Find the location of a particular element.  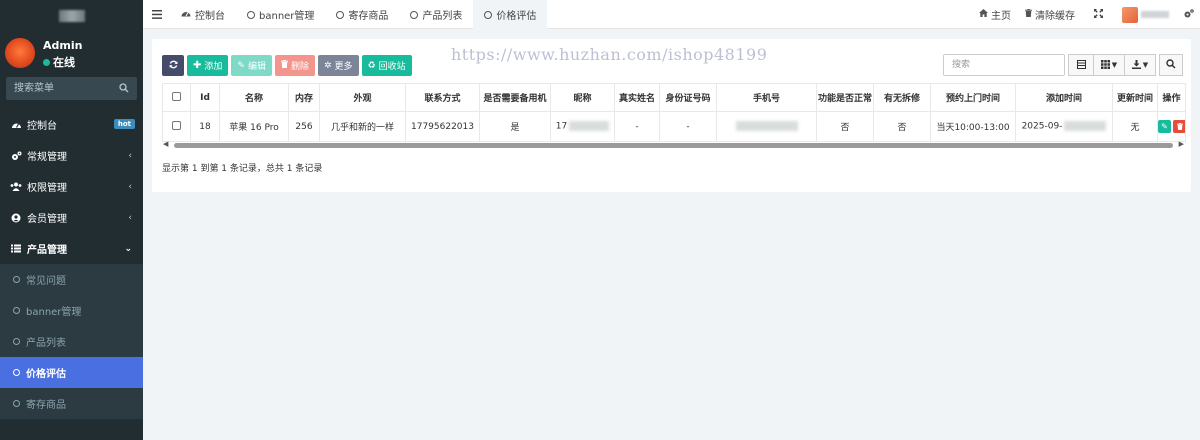

table-search is located at coordinates (1004, 65).